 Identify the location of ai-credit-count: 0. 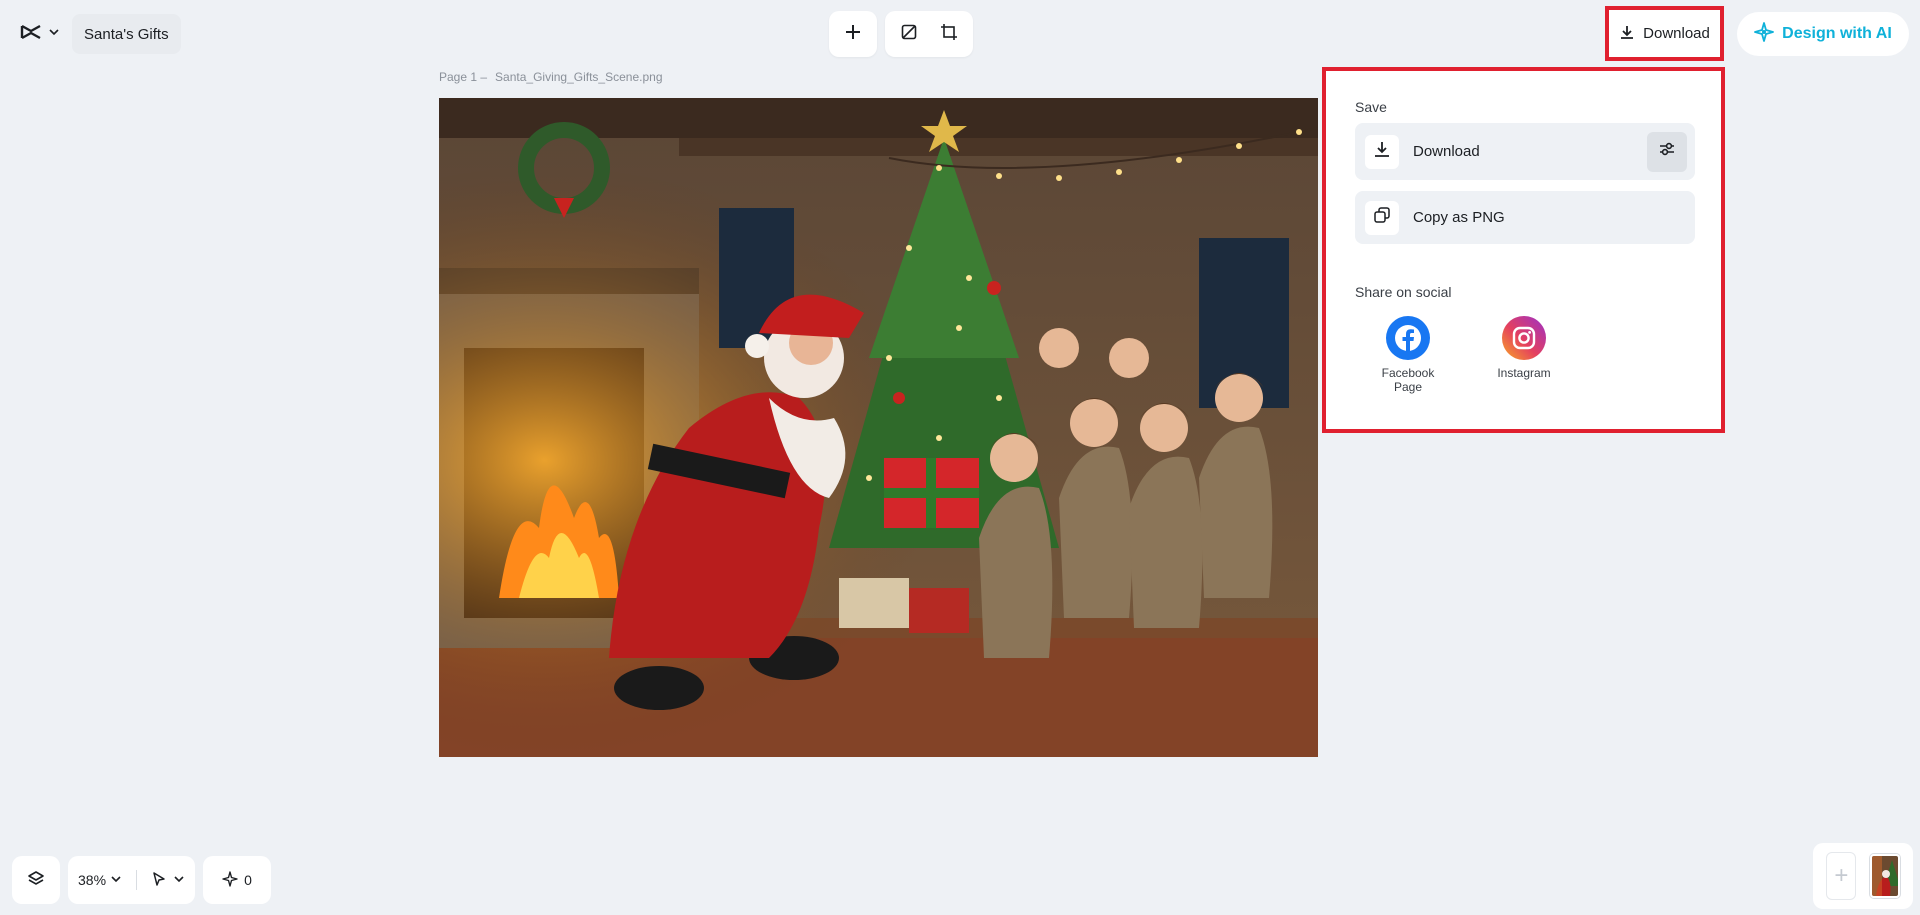
(248, 880).